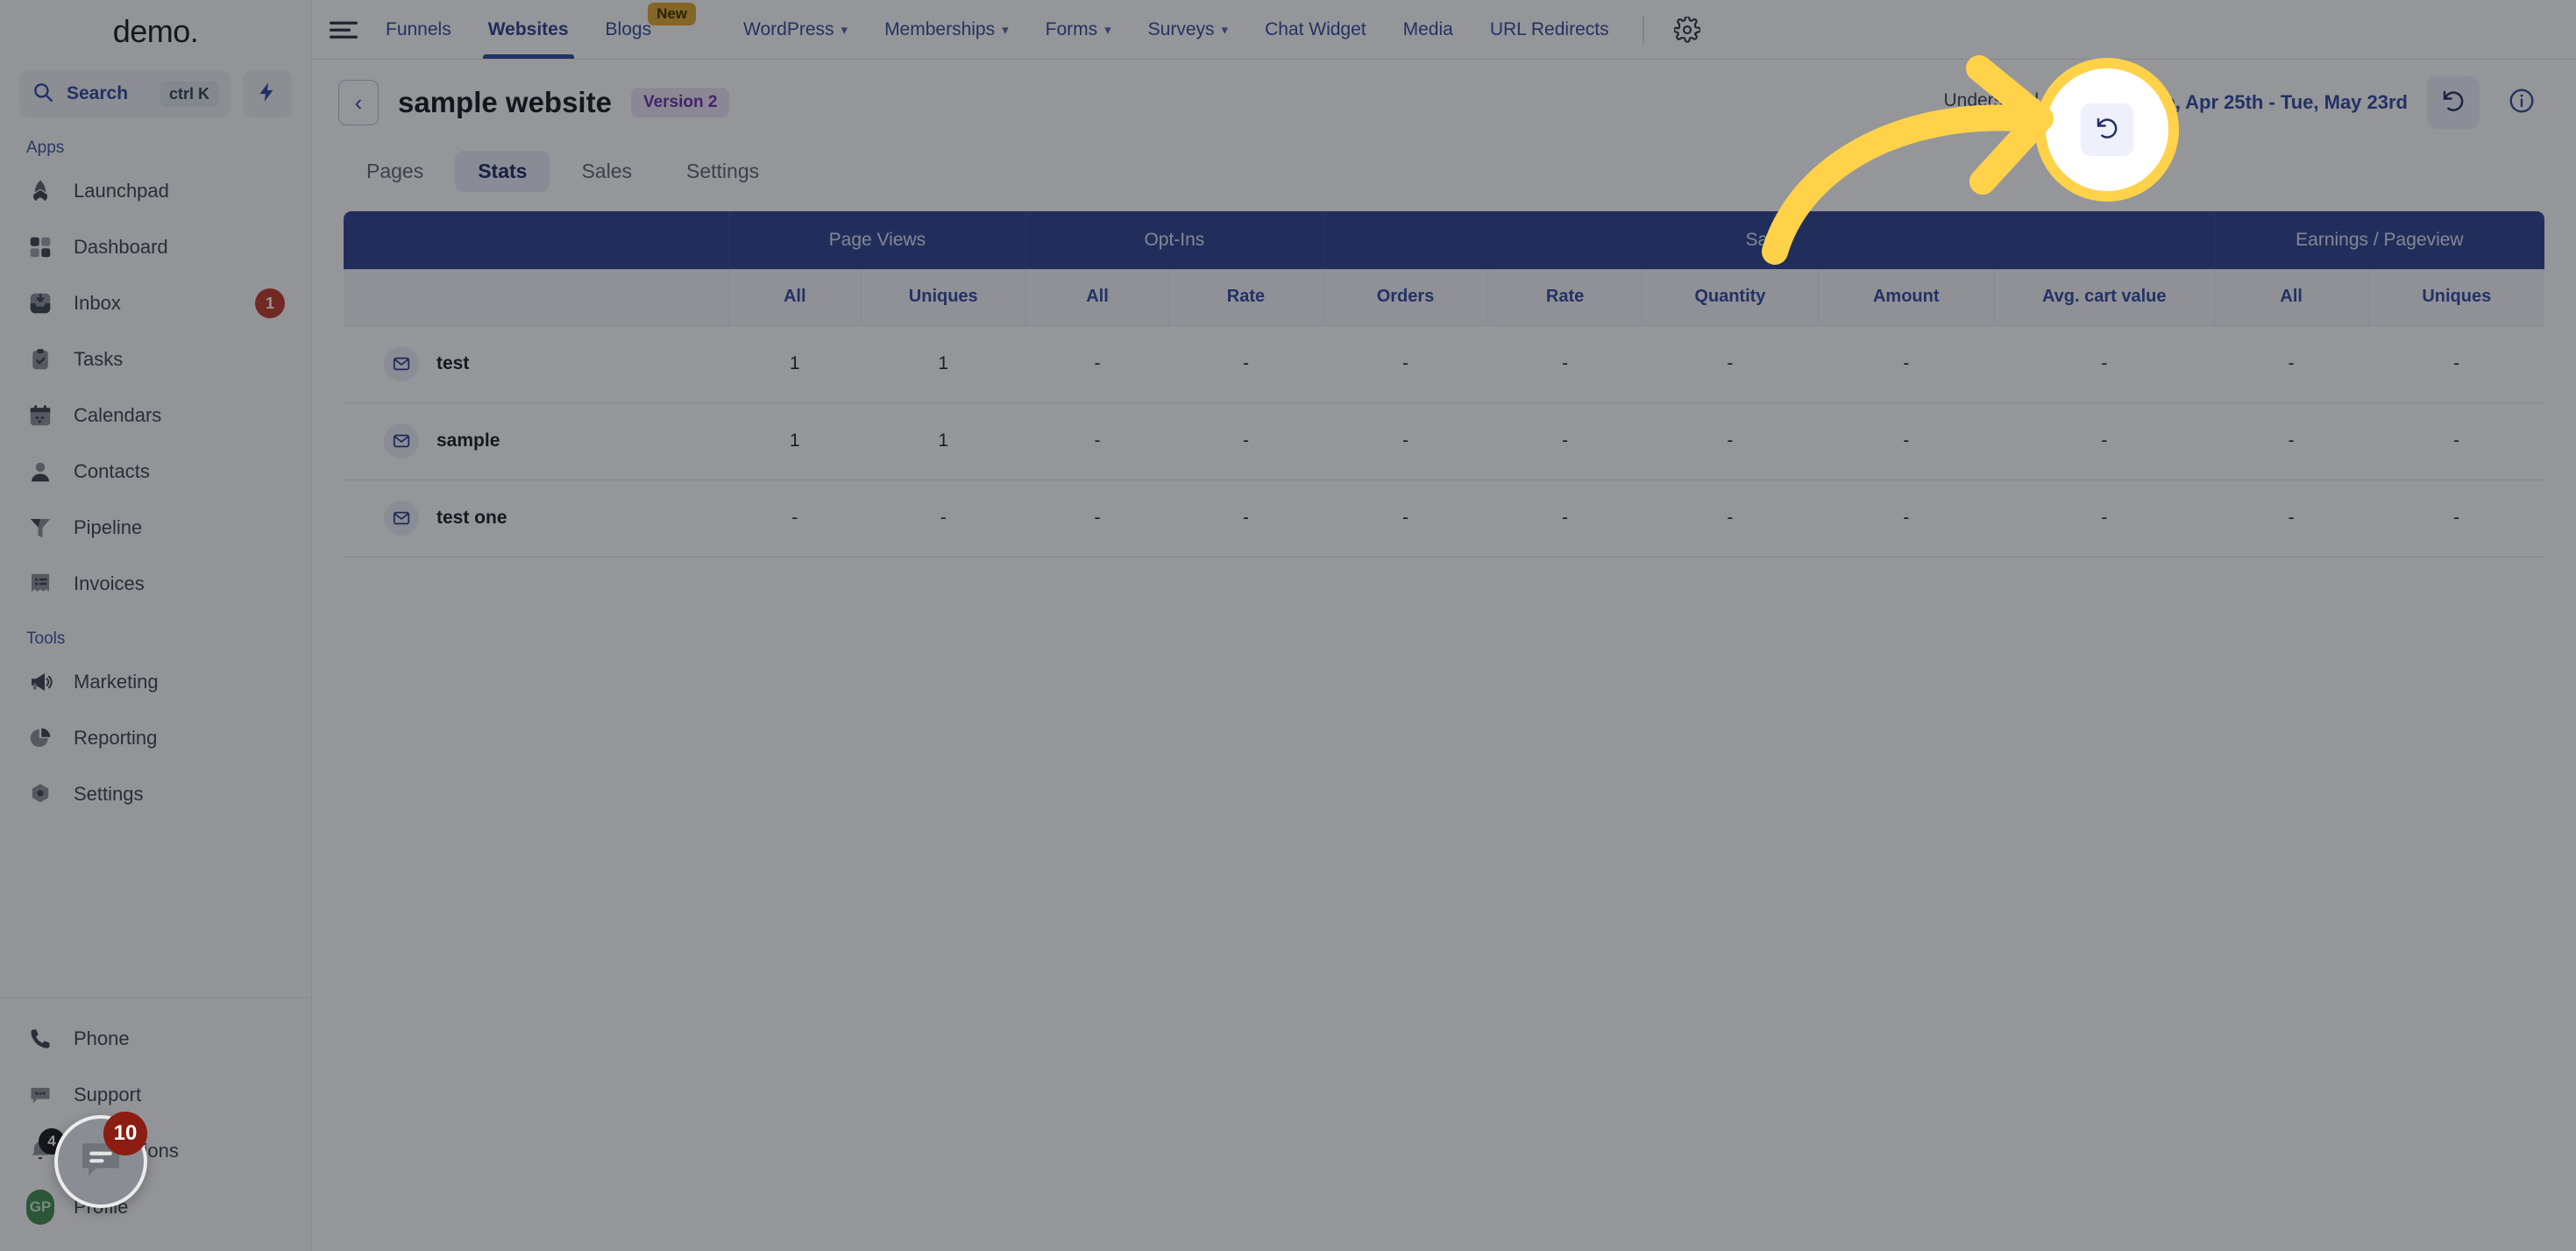  I want to click on tab-websites: Websites, so click(528, 29).